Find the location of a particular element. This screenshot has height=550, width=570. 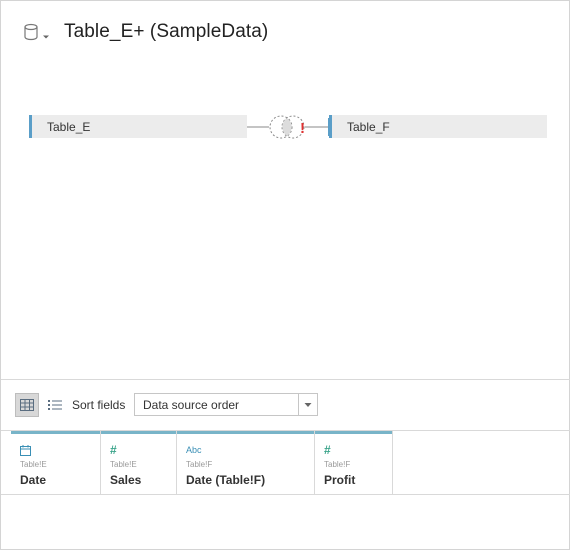

data-source-header: Table_E+ (SampleData) is located at coordinates (145, 32).